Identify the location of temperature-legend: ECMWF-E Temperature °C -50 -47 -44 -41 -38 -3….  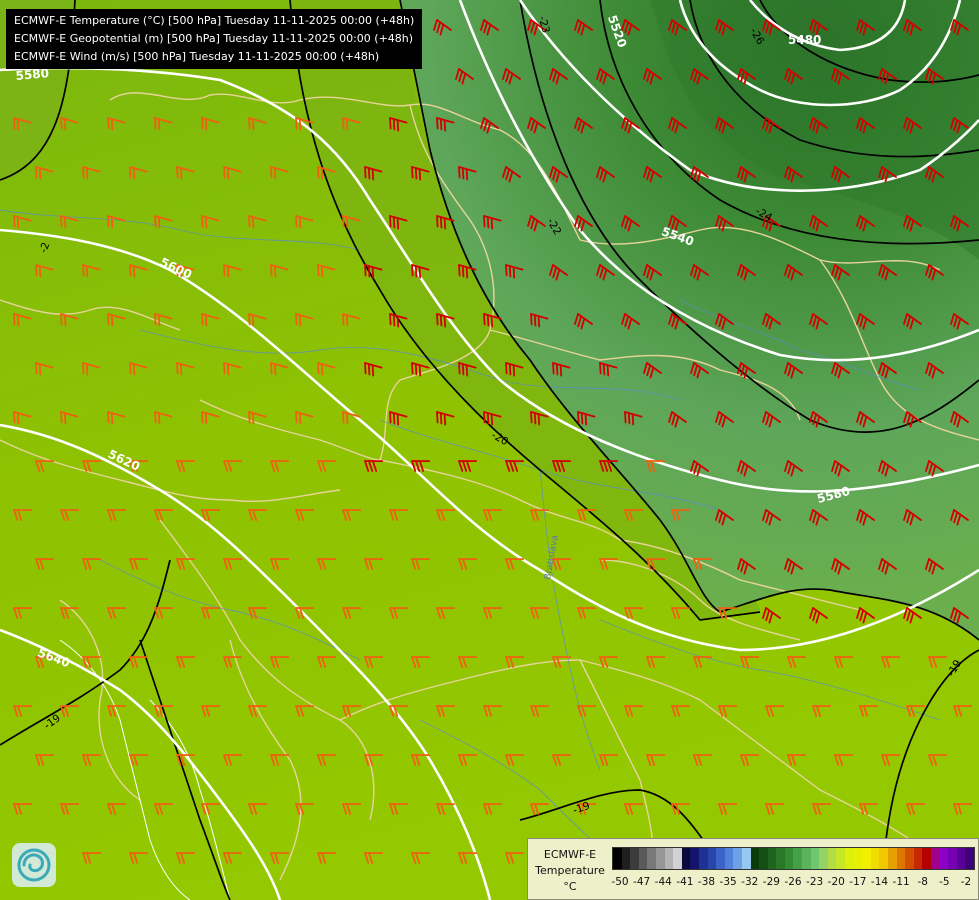
(753, 869).